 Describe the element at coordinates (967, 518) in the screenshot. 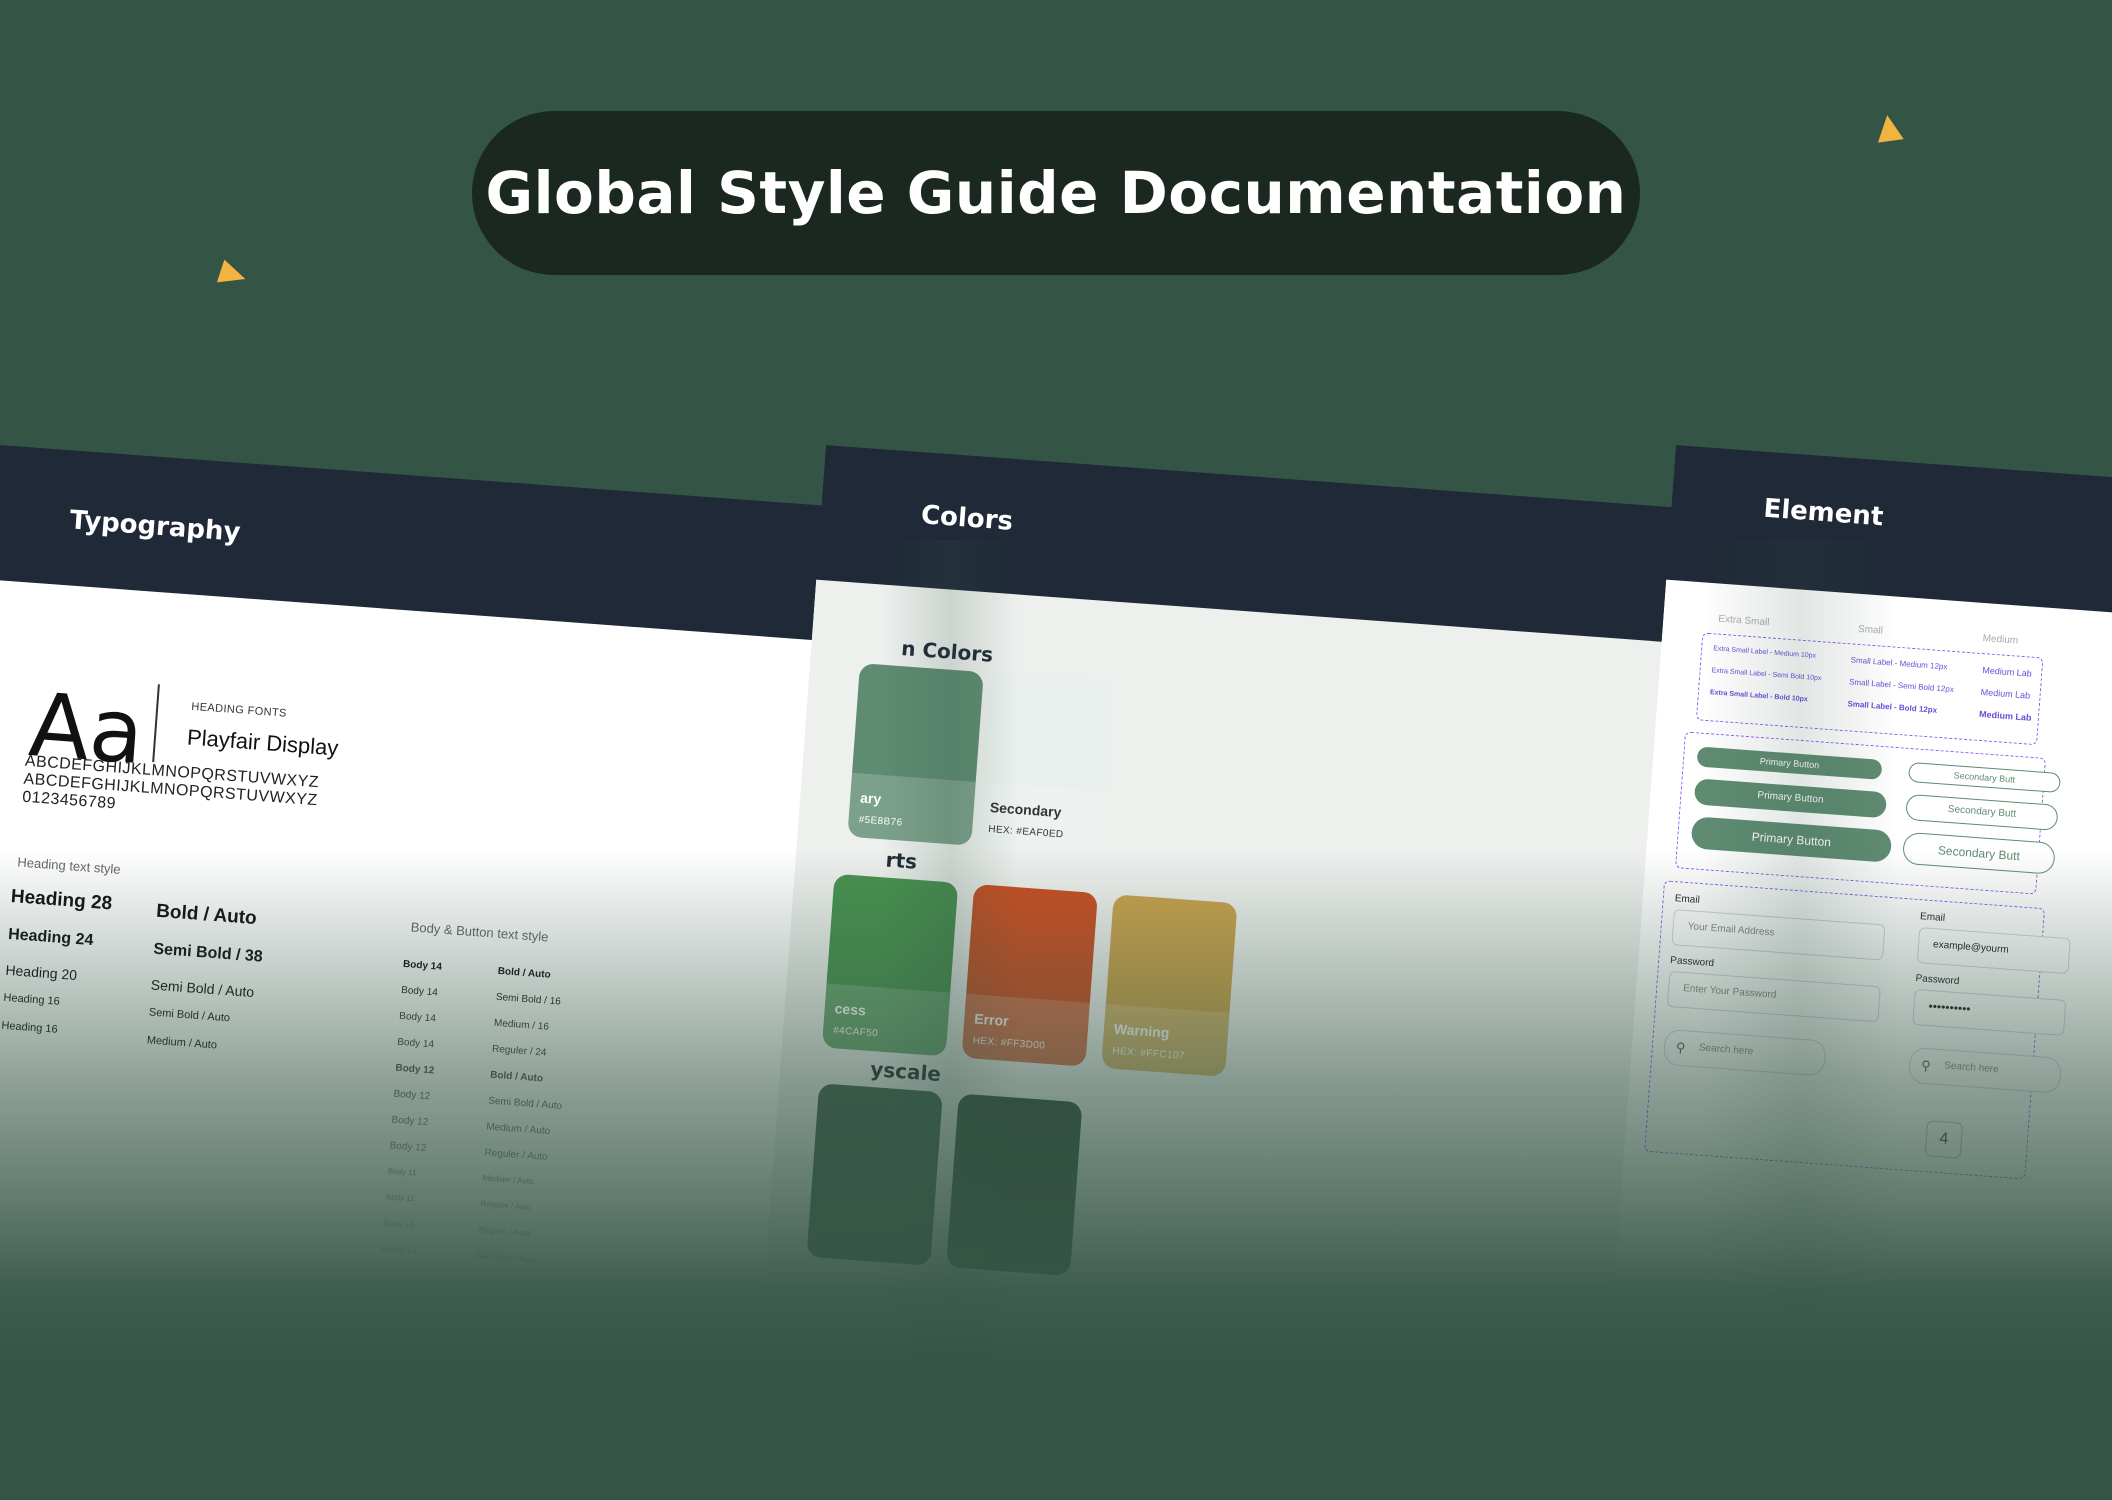

I see `colors-title: Colors` at that location.